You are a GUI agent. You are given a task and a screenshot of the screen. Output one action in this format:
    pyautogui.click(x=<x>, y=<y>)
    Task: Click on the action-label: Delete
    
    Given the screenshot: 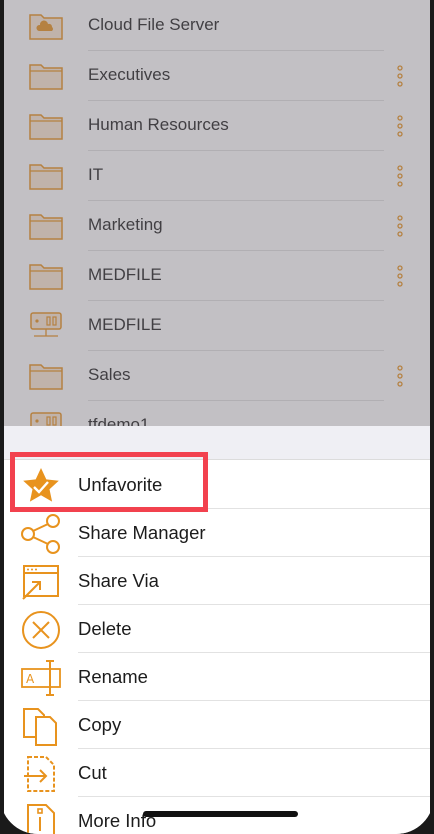 What is the action you would take?
    pyautogui.click(x=256, y=629)
    